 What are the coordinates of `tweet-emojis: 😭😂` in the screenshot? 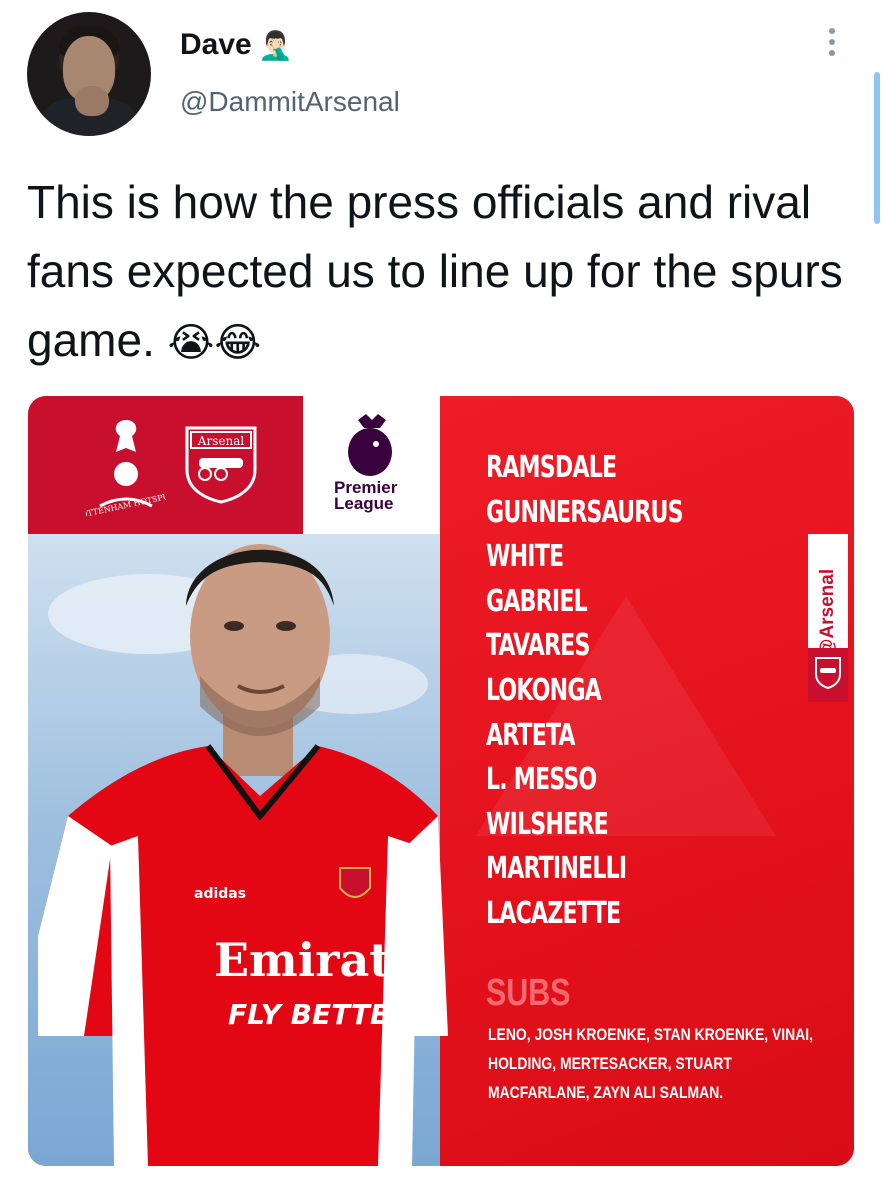 It's located at (214, 343).